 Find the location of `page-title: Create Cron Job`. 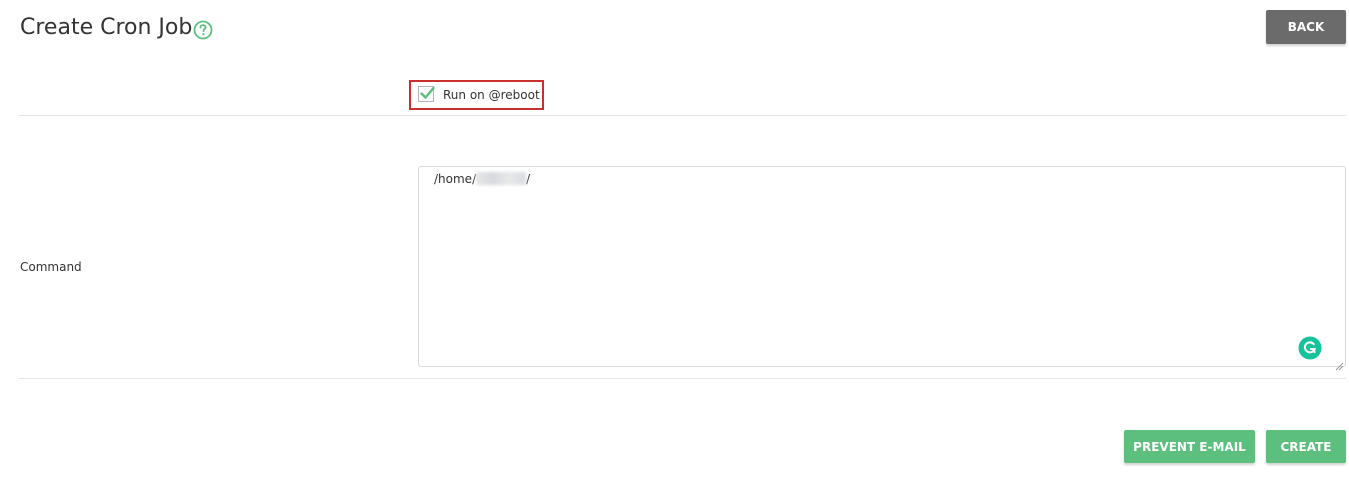

page-title: Create Cron Job is located at coordinates (106, 27).